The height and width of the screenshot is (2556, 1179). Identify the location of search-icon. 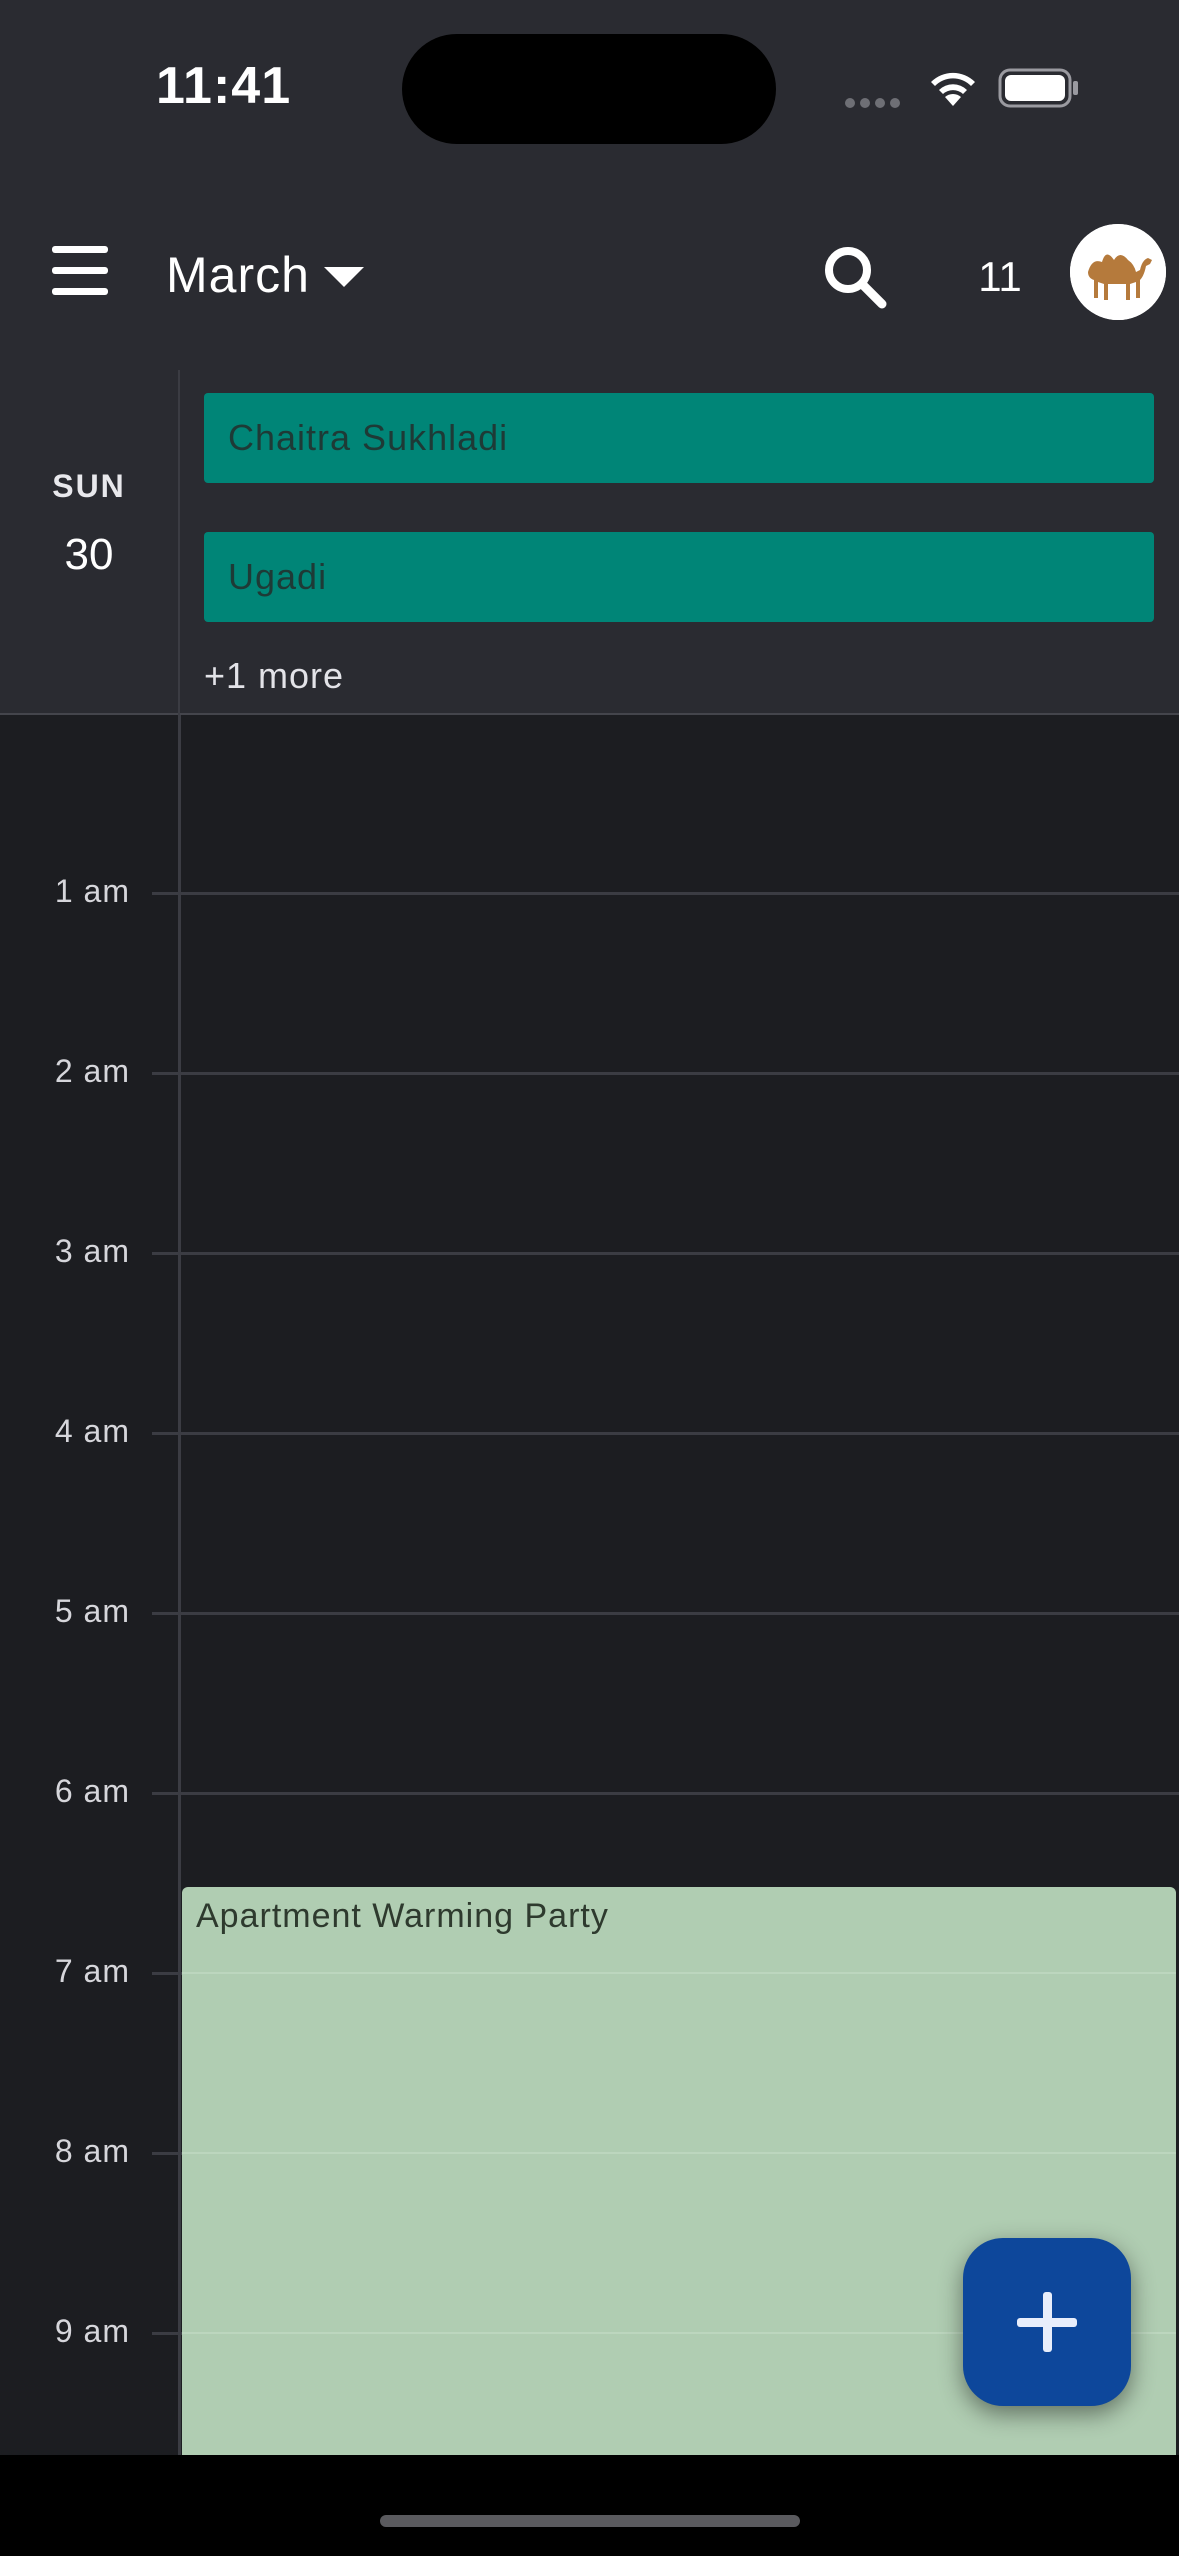
(855, 277).